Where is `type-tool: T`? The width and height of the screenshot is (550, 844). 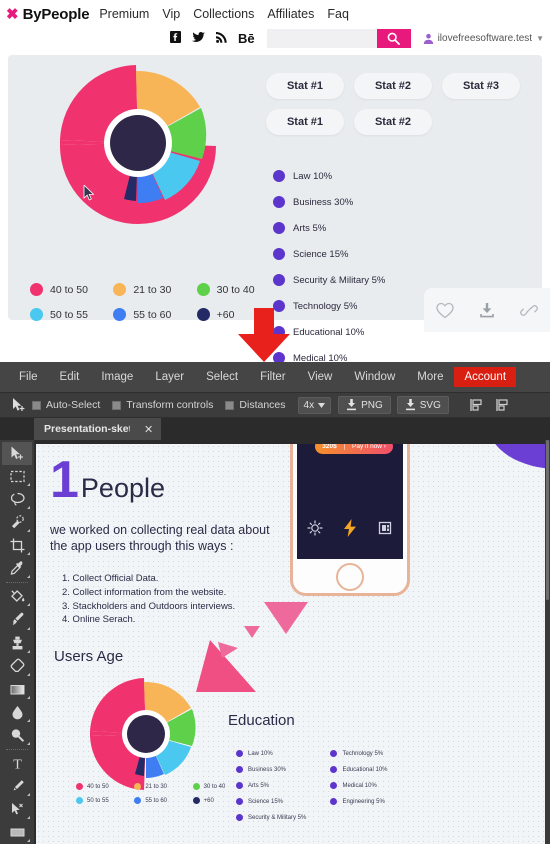
type-tool: T is located at coordinates (17, 763).